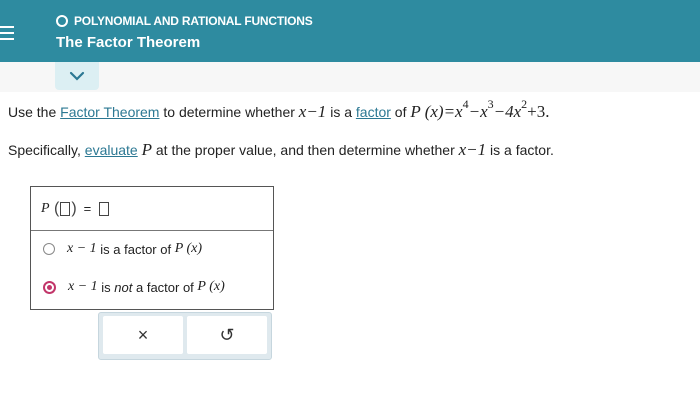  I want to click on clear-icon: ×, so click(143, 334).